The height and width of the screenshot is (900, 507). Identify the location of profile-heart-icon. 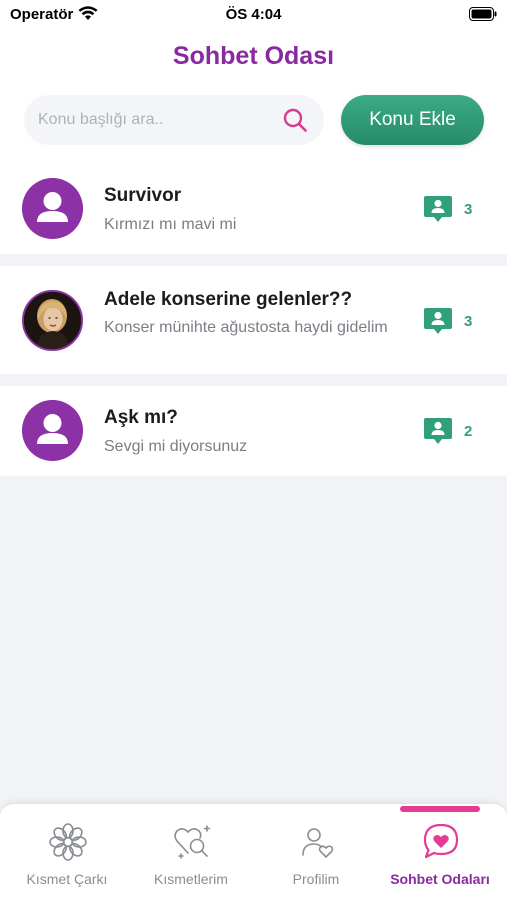
(318, 843).